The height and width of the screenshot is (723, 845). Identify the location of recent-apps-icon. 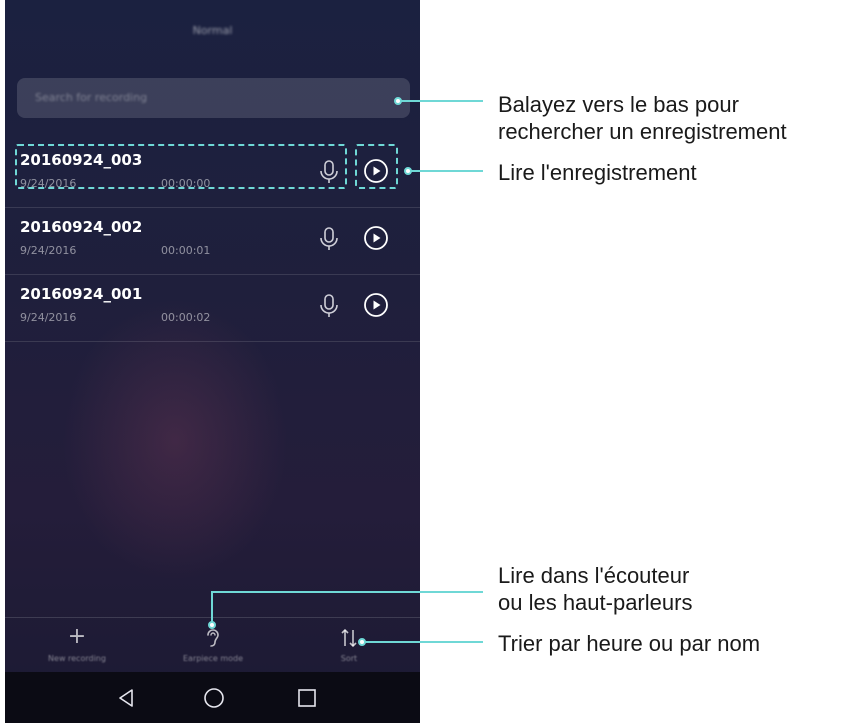
(307, 698).